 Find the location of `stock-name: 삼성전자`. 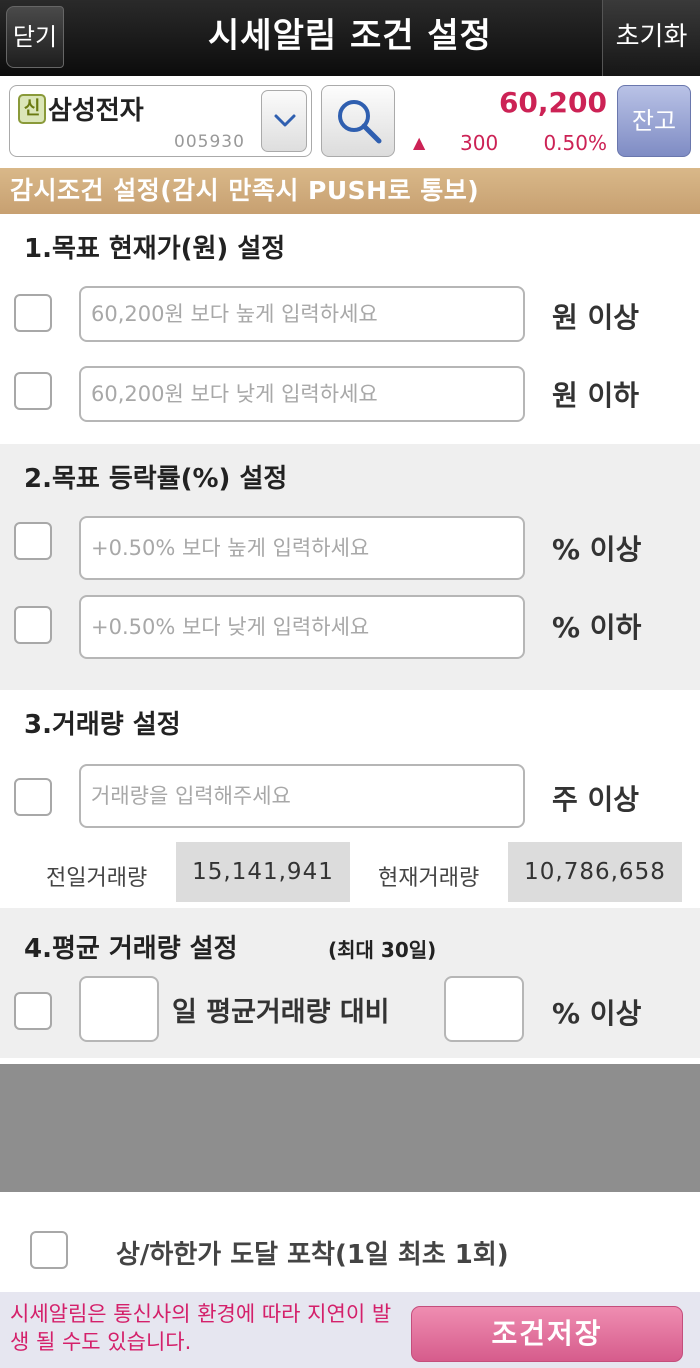

stock-name: 삼성전자 is located at coordinates (96, 111).